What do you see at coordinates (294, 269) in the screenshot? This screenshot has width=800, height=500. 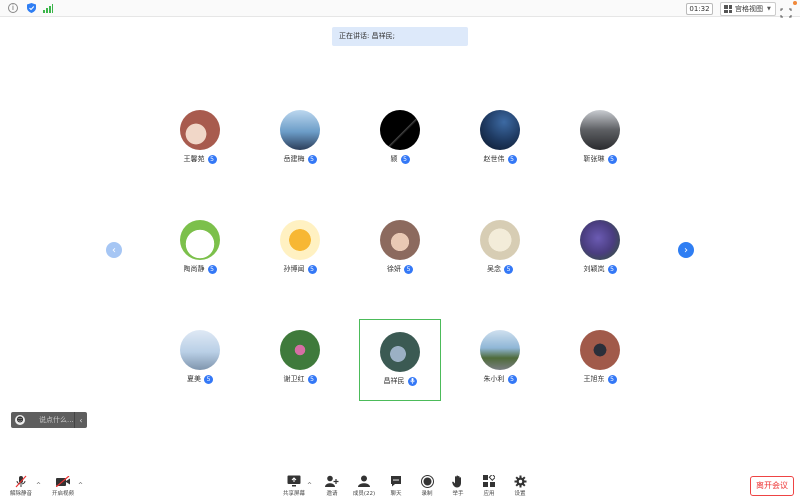 I see `participant-name: 孙博闻` at bounding box center [294, 269].